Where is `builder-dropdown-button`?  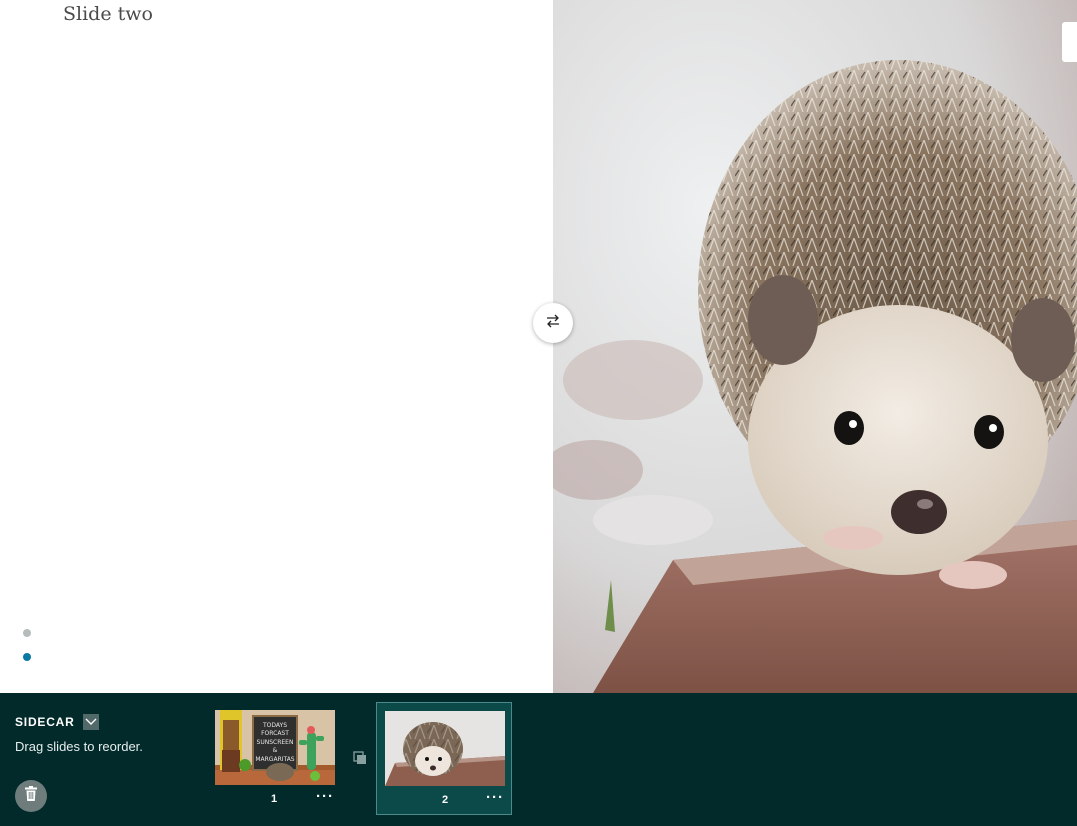 builder-dropdown-button is located at coordinates (90, 722).